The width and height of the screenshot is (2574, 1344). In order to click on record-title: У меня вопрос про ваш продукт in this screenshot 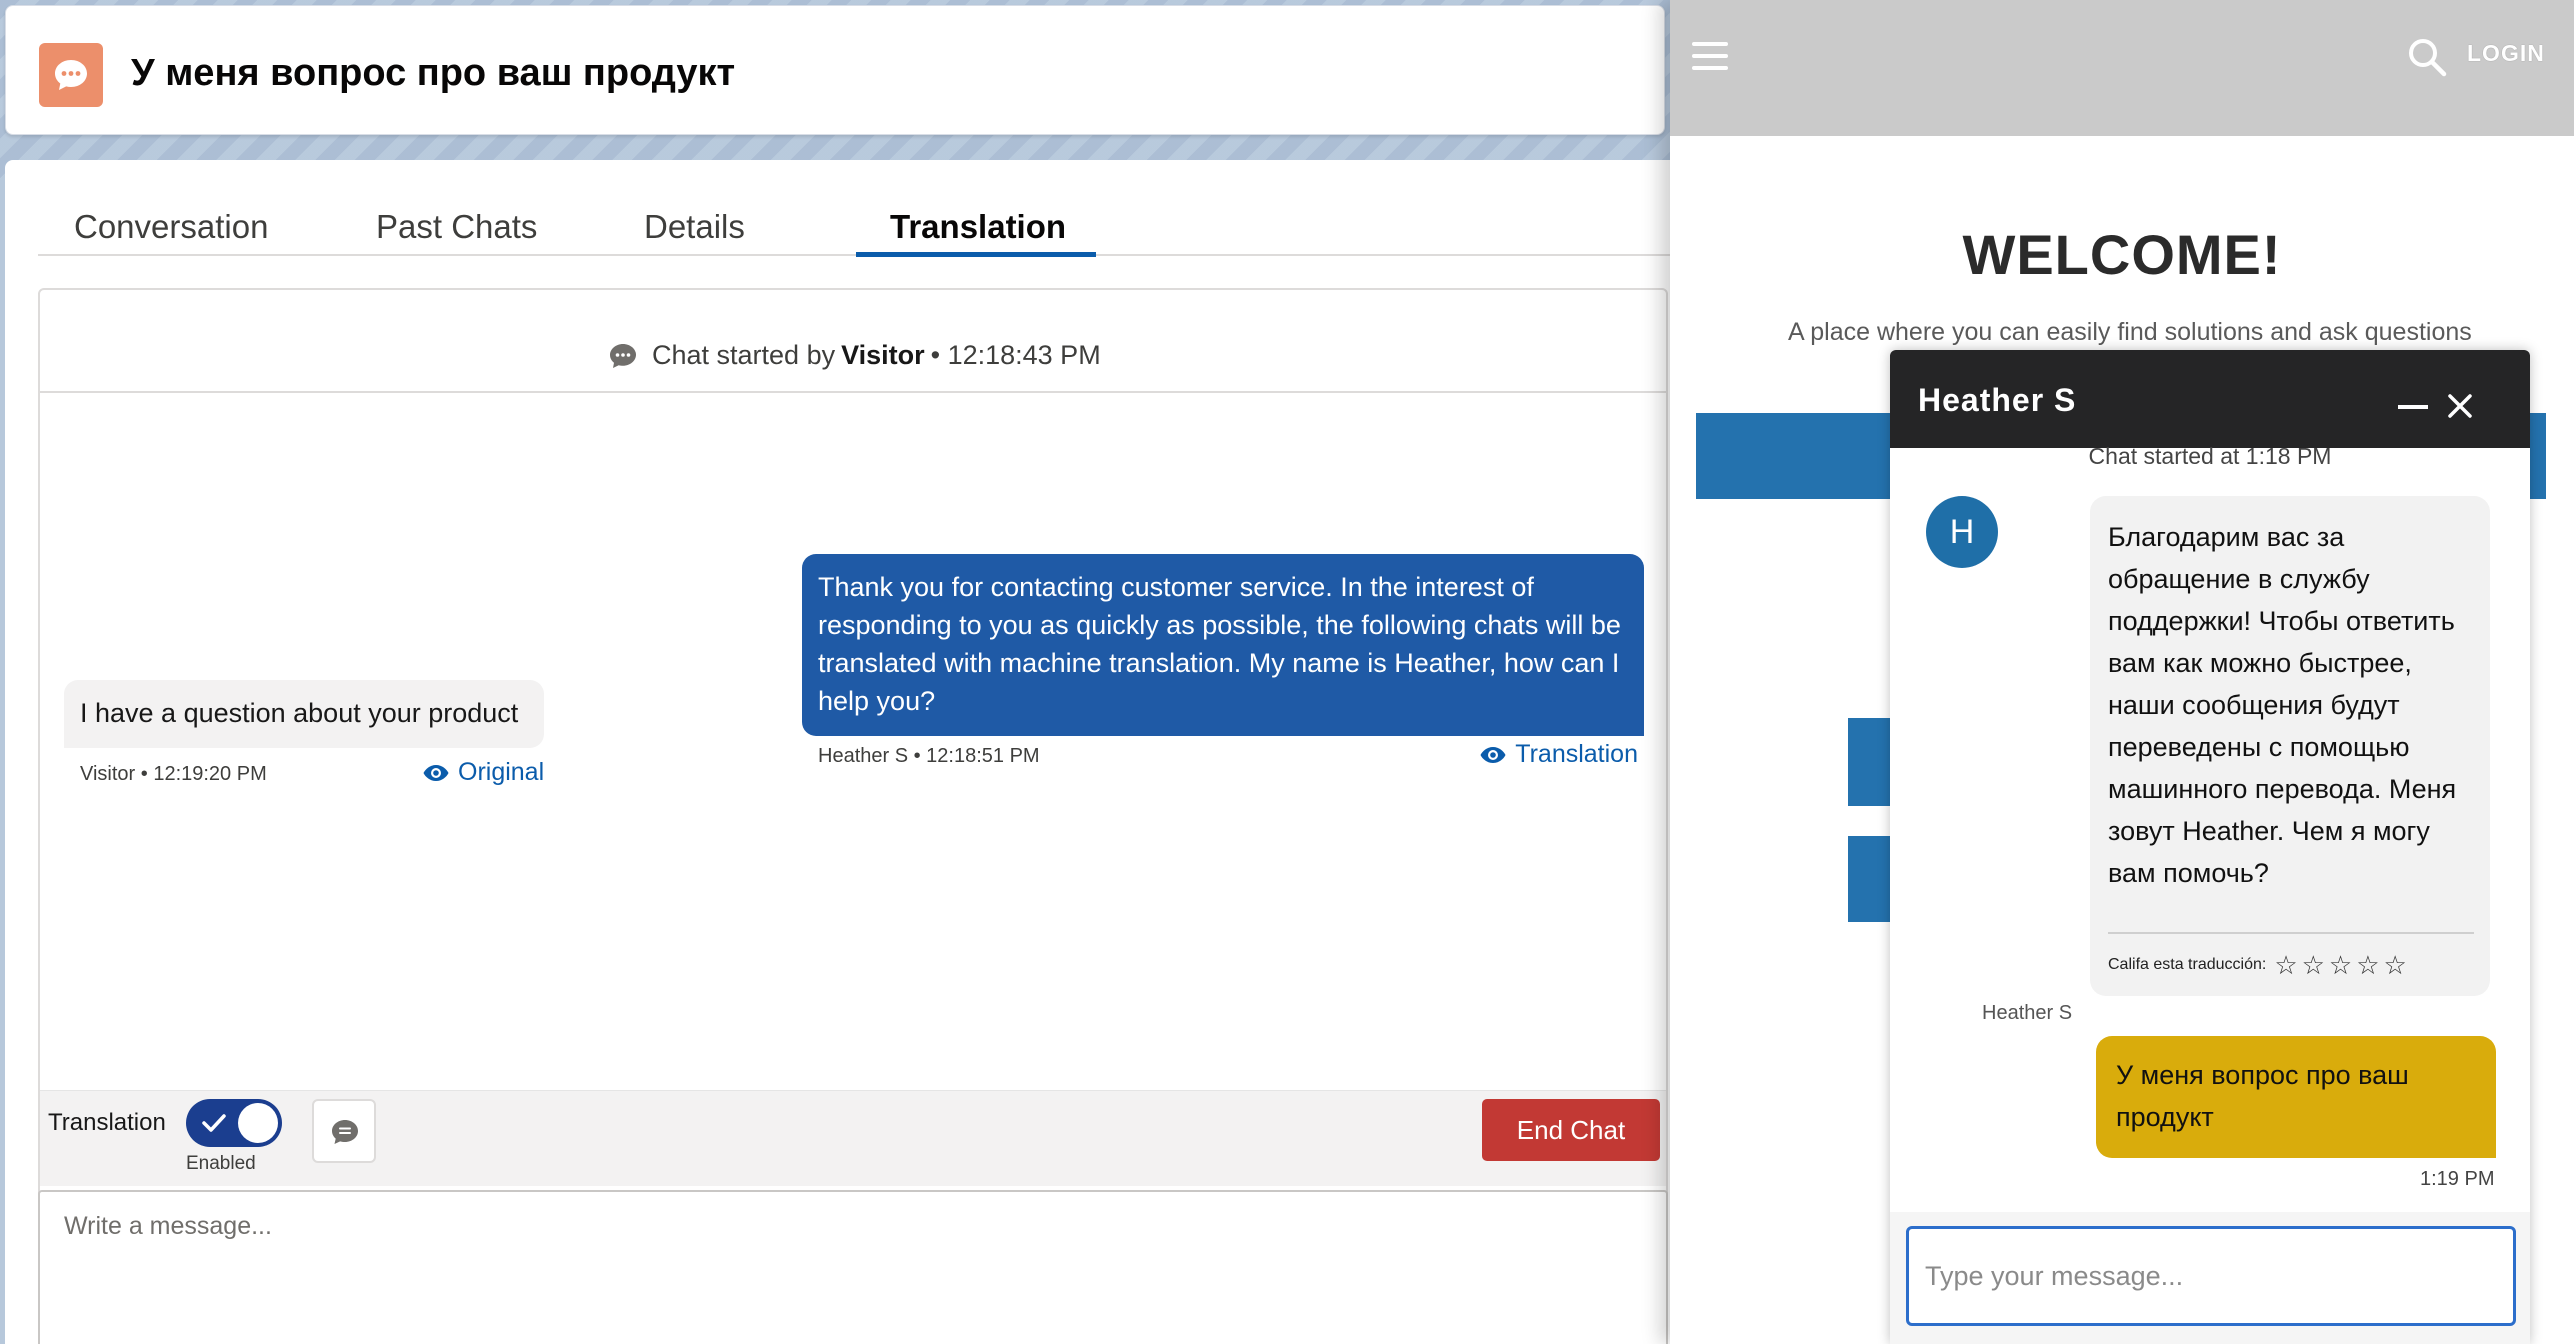, I will do `click(433, 73)`.